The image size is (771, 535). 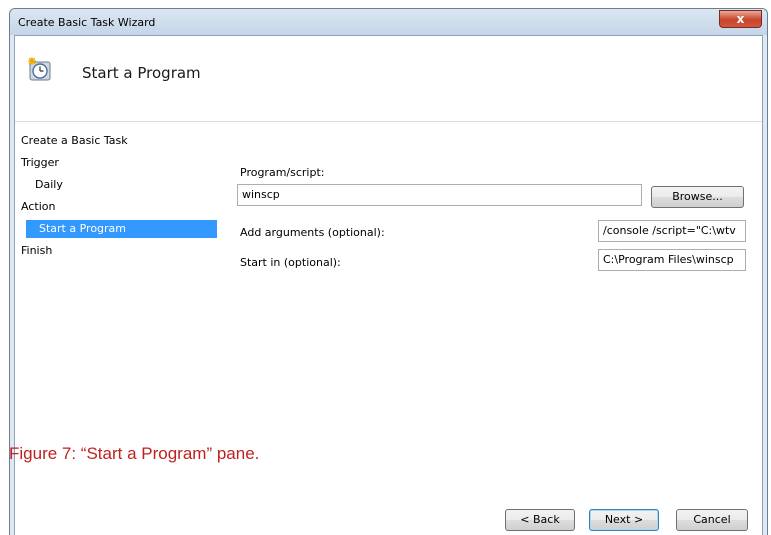 What do you see at coordinates (37, 250) in the screenshot?
I see `step-label: Finish` at bounding box center [37, 250].